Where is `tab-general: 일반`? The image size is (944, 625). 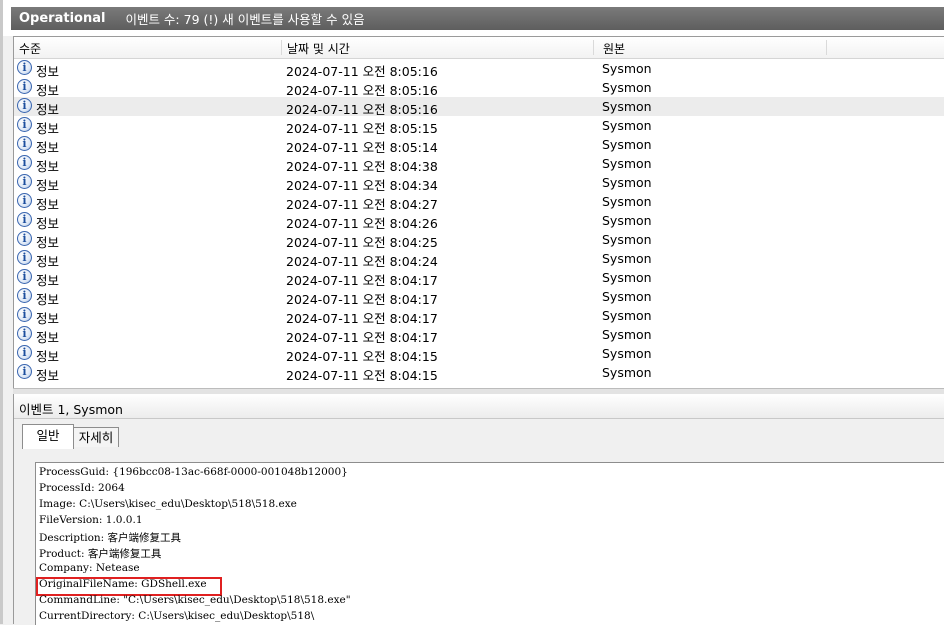 tab-general: 일반 is located at coordinates (48, 436).